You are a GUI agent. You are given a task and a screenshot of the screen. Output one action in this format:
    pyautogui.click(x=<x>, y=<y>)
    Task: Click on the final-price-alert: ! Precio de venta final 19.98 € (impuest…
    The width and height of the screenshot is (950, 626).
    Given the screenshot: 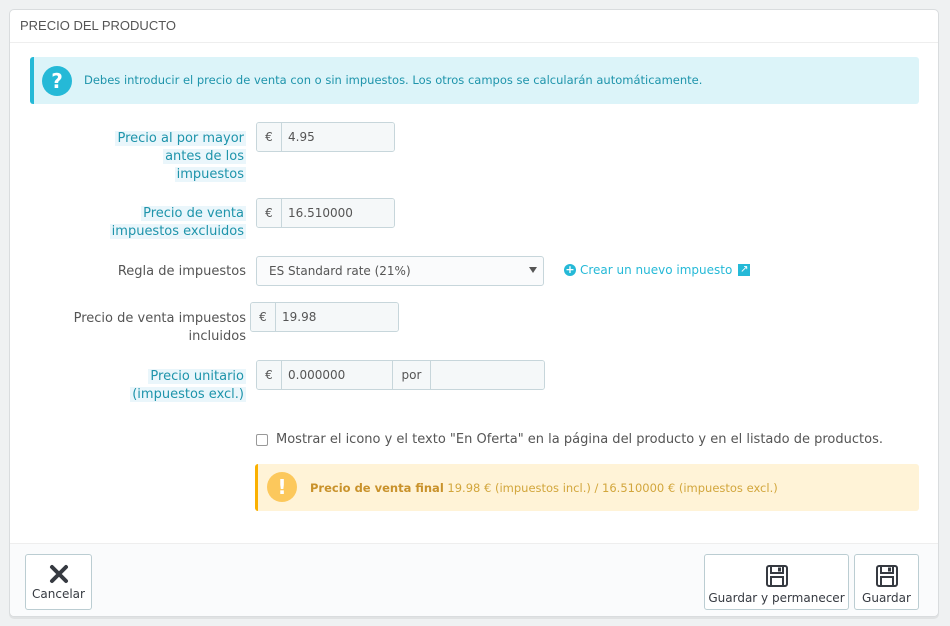 What is the action you would take?
    pyautogui.click(x=587, y=487)
    